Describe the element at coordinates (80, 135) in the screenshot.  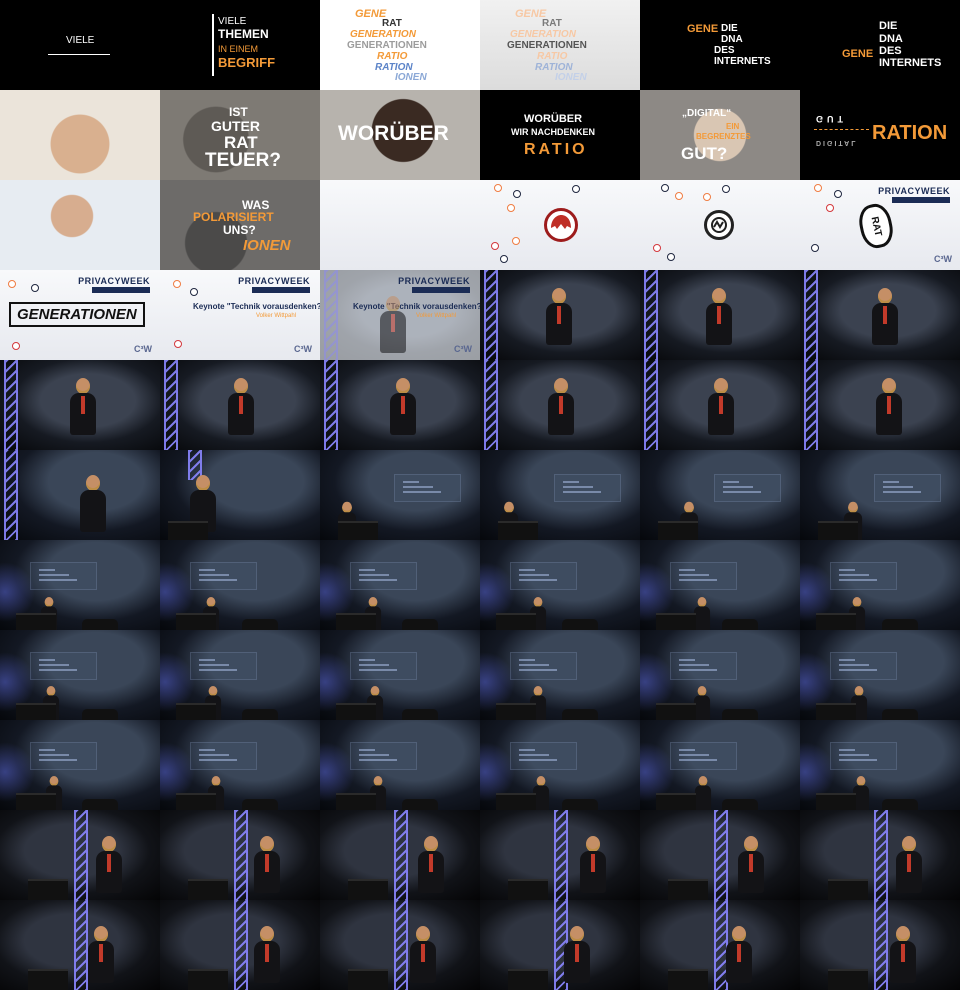
I see `frame-07-photo-woman` at that location.